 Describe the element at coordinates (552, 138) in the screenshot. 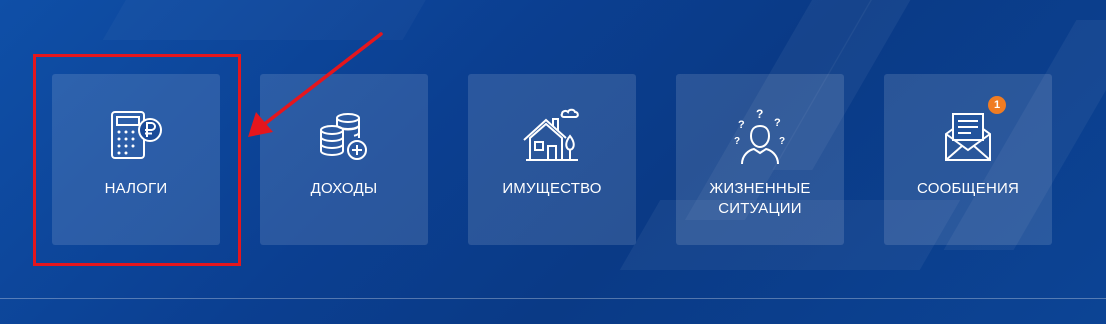

I see `house-icon` at that location.